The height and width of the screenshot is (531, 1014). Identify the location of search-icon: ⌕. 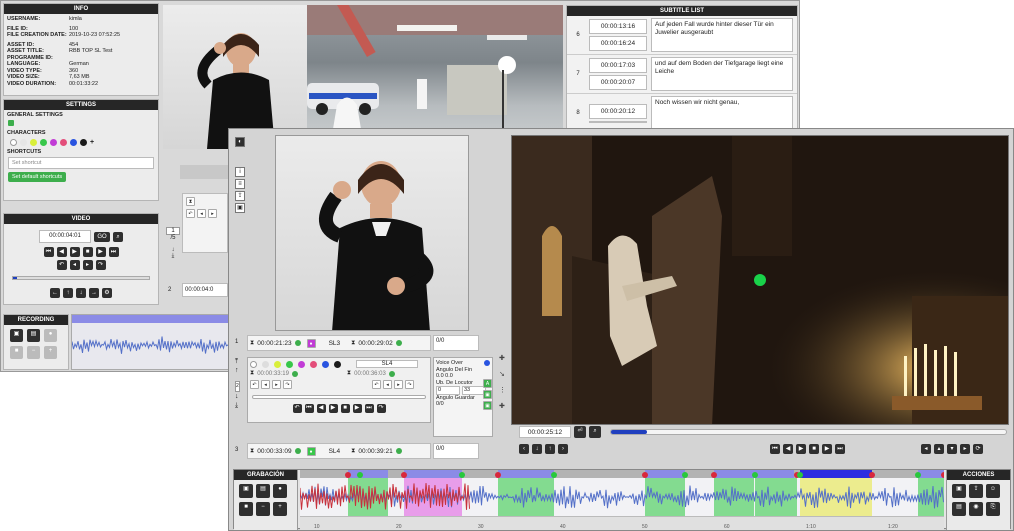
(118, 236).